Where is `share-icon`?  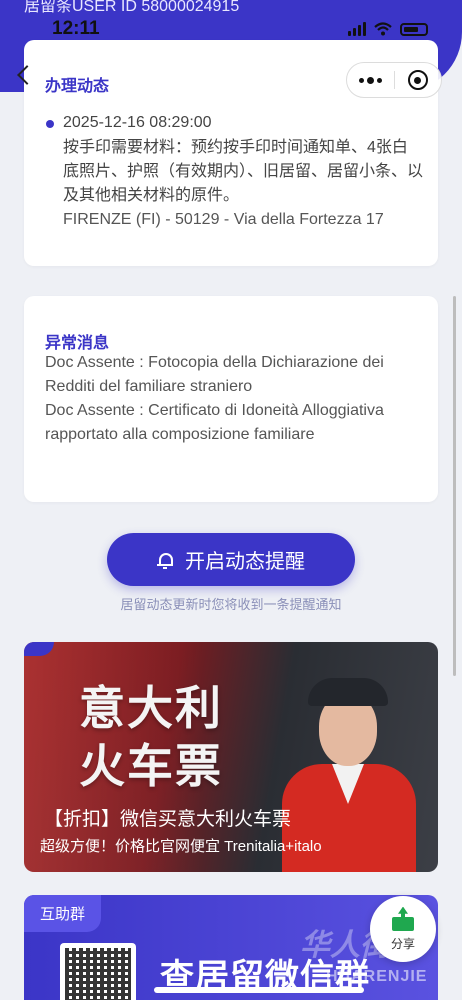 share-icon is located at coordinates (403, 918).